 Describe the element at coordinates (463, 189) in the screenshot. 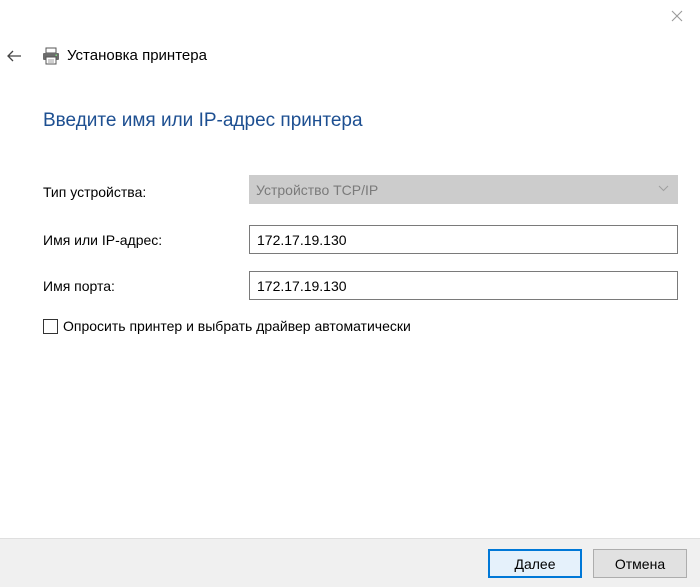

I see `device-type-select: Устройство TCP/IP` at that location.